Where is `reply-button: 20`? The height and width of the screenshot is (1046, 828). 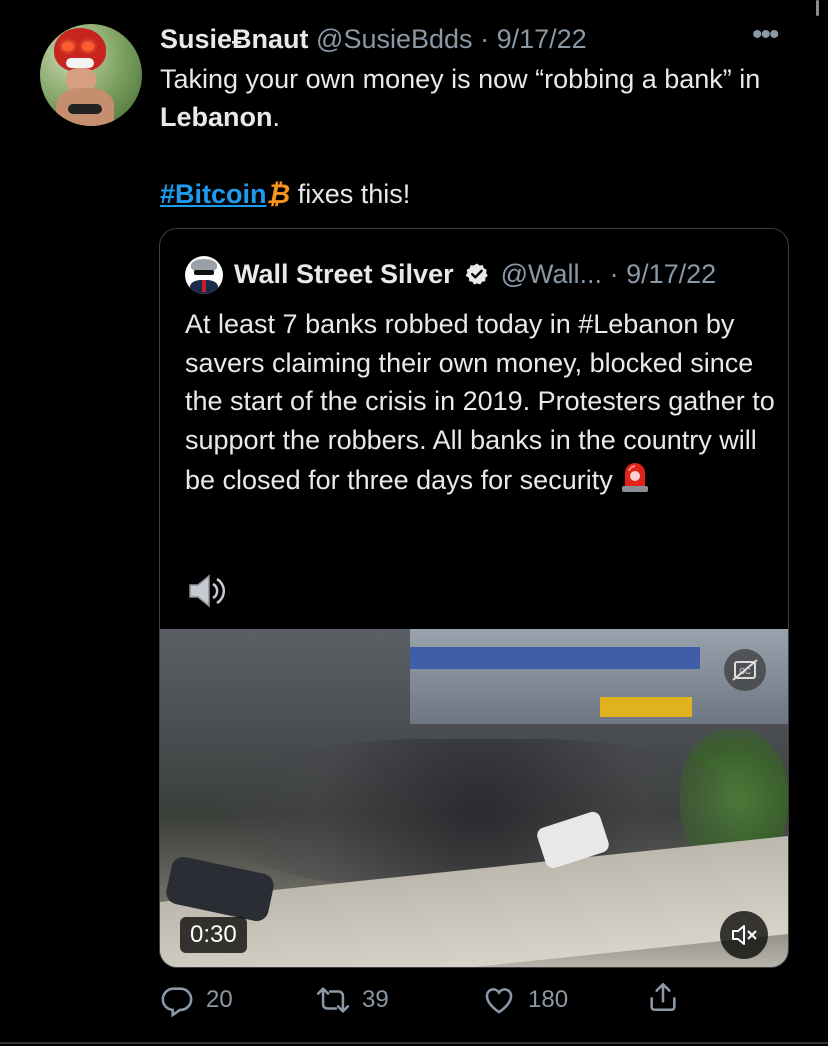
reply-button: 20 is located at coordinates (196, 1000).